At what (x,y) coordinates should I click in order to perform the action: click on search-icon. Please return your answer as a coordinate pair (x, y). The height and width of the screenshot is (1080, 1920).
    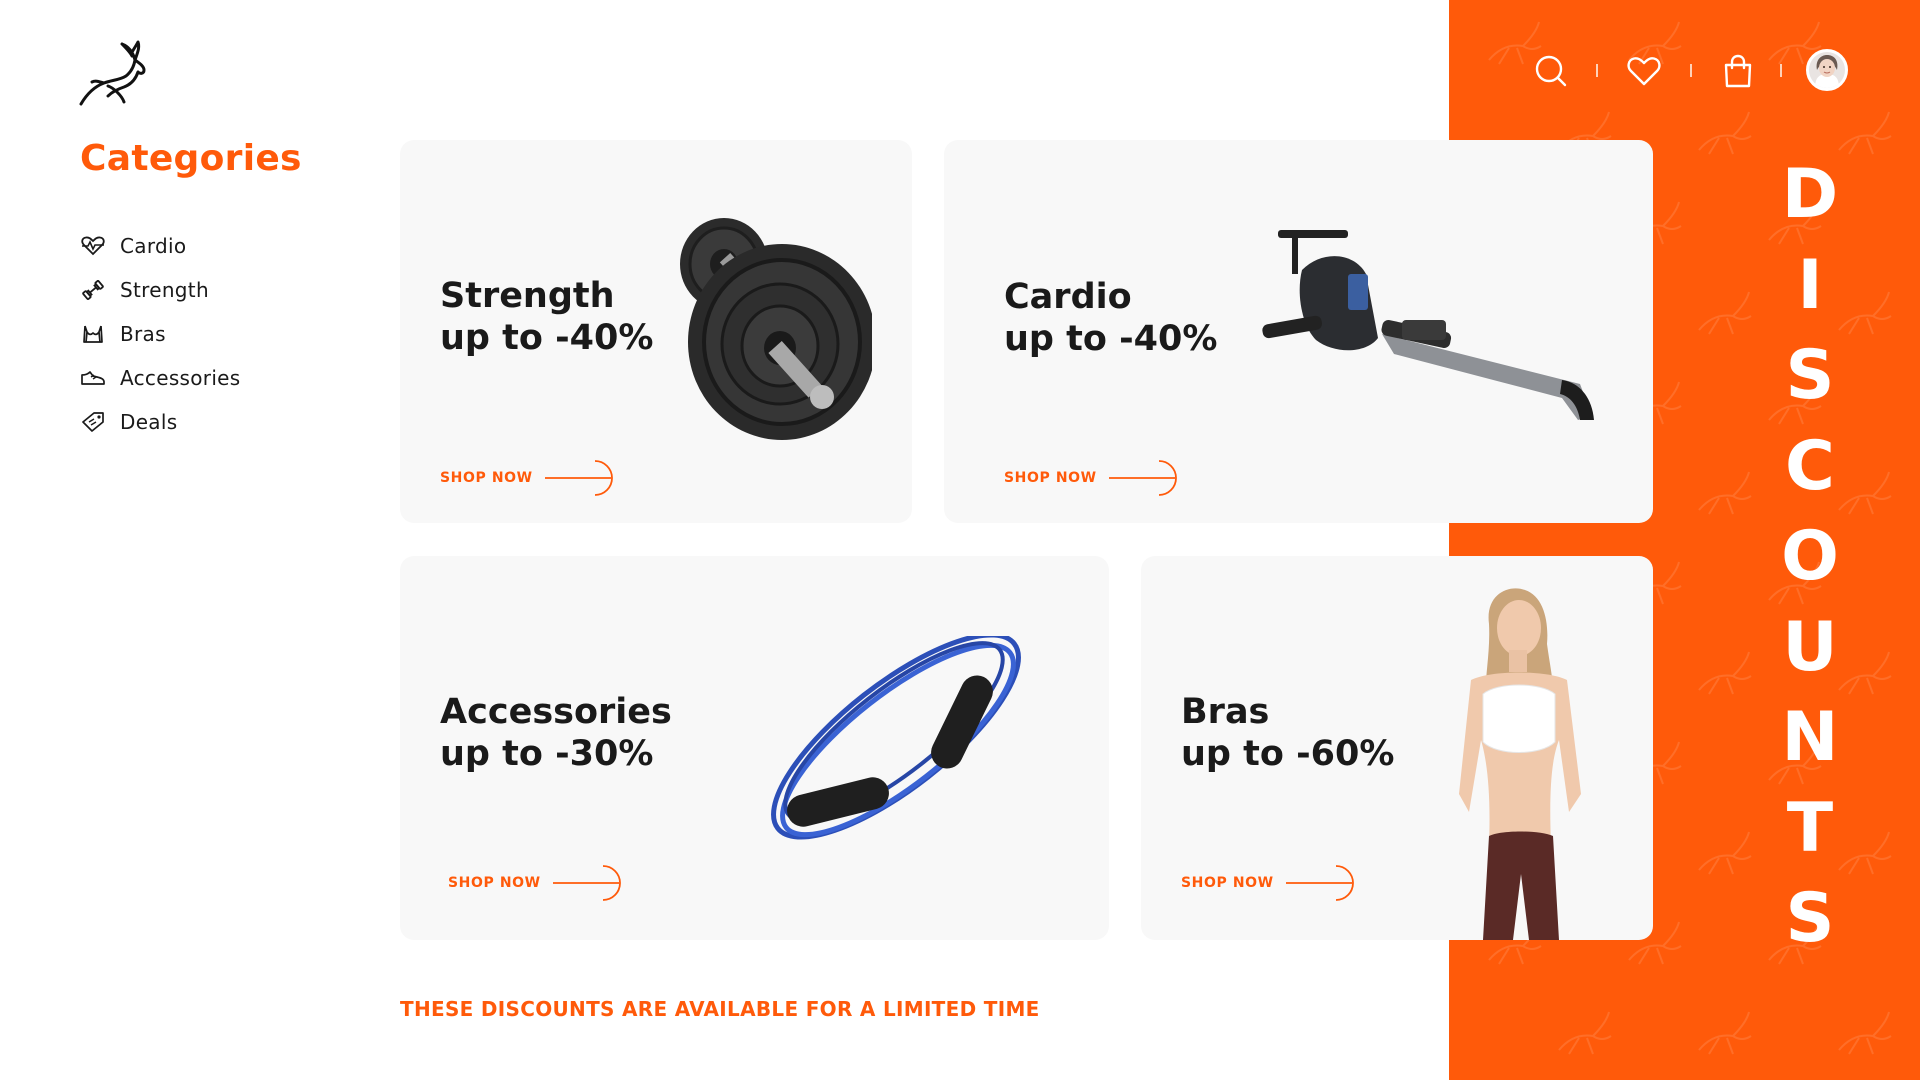
    Looking at the image, I should click on (1551, 71).